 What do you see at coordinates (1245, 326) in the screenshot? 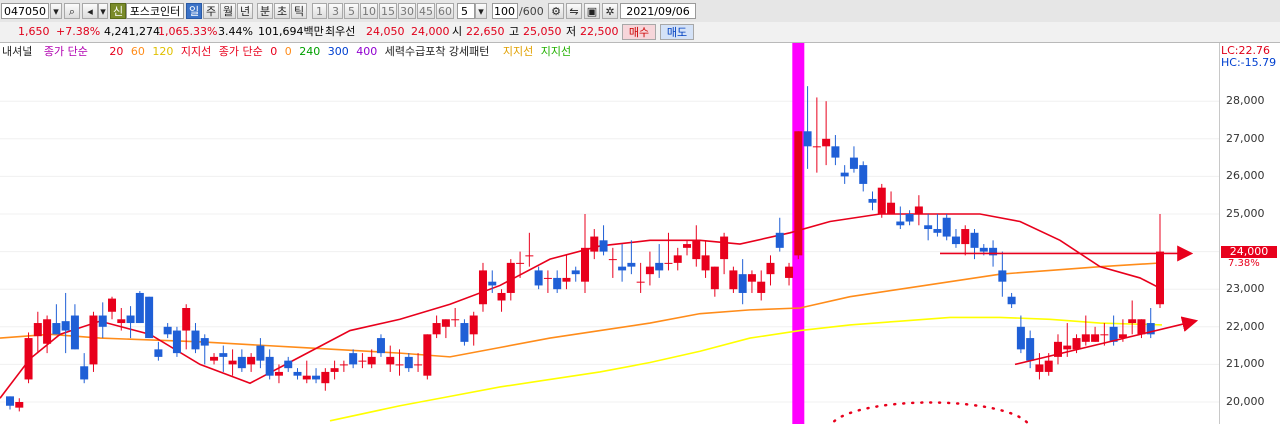
I see `y-tick-label: 22,000` at bounding box center [1245, 326].